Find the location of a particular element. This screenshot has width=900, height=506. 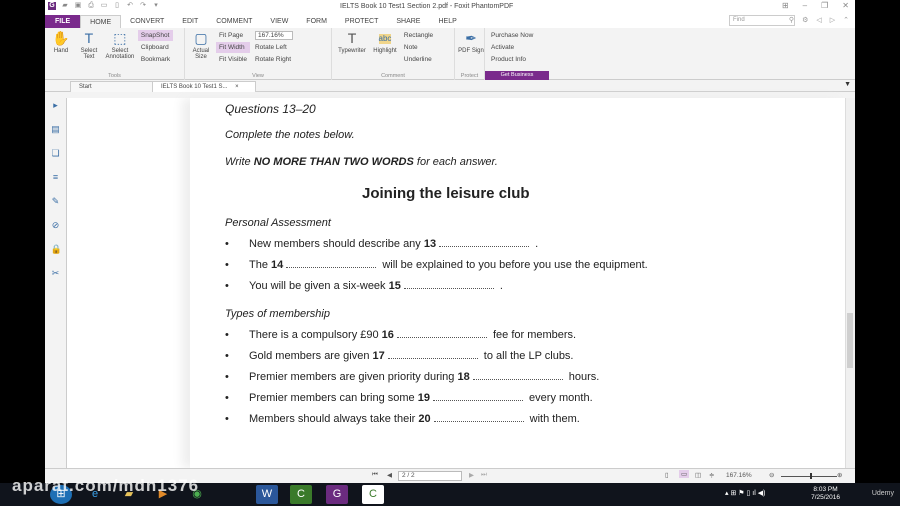

tab-list-dropdown-icon: ▼ is located at coordinates (847, 84).